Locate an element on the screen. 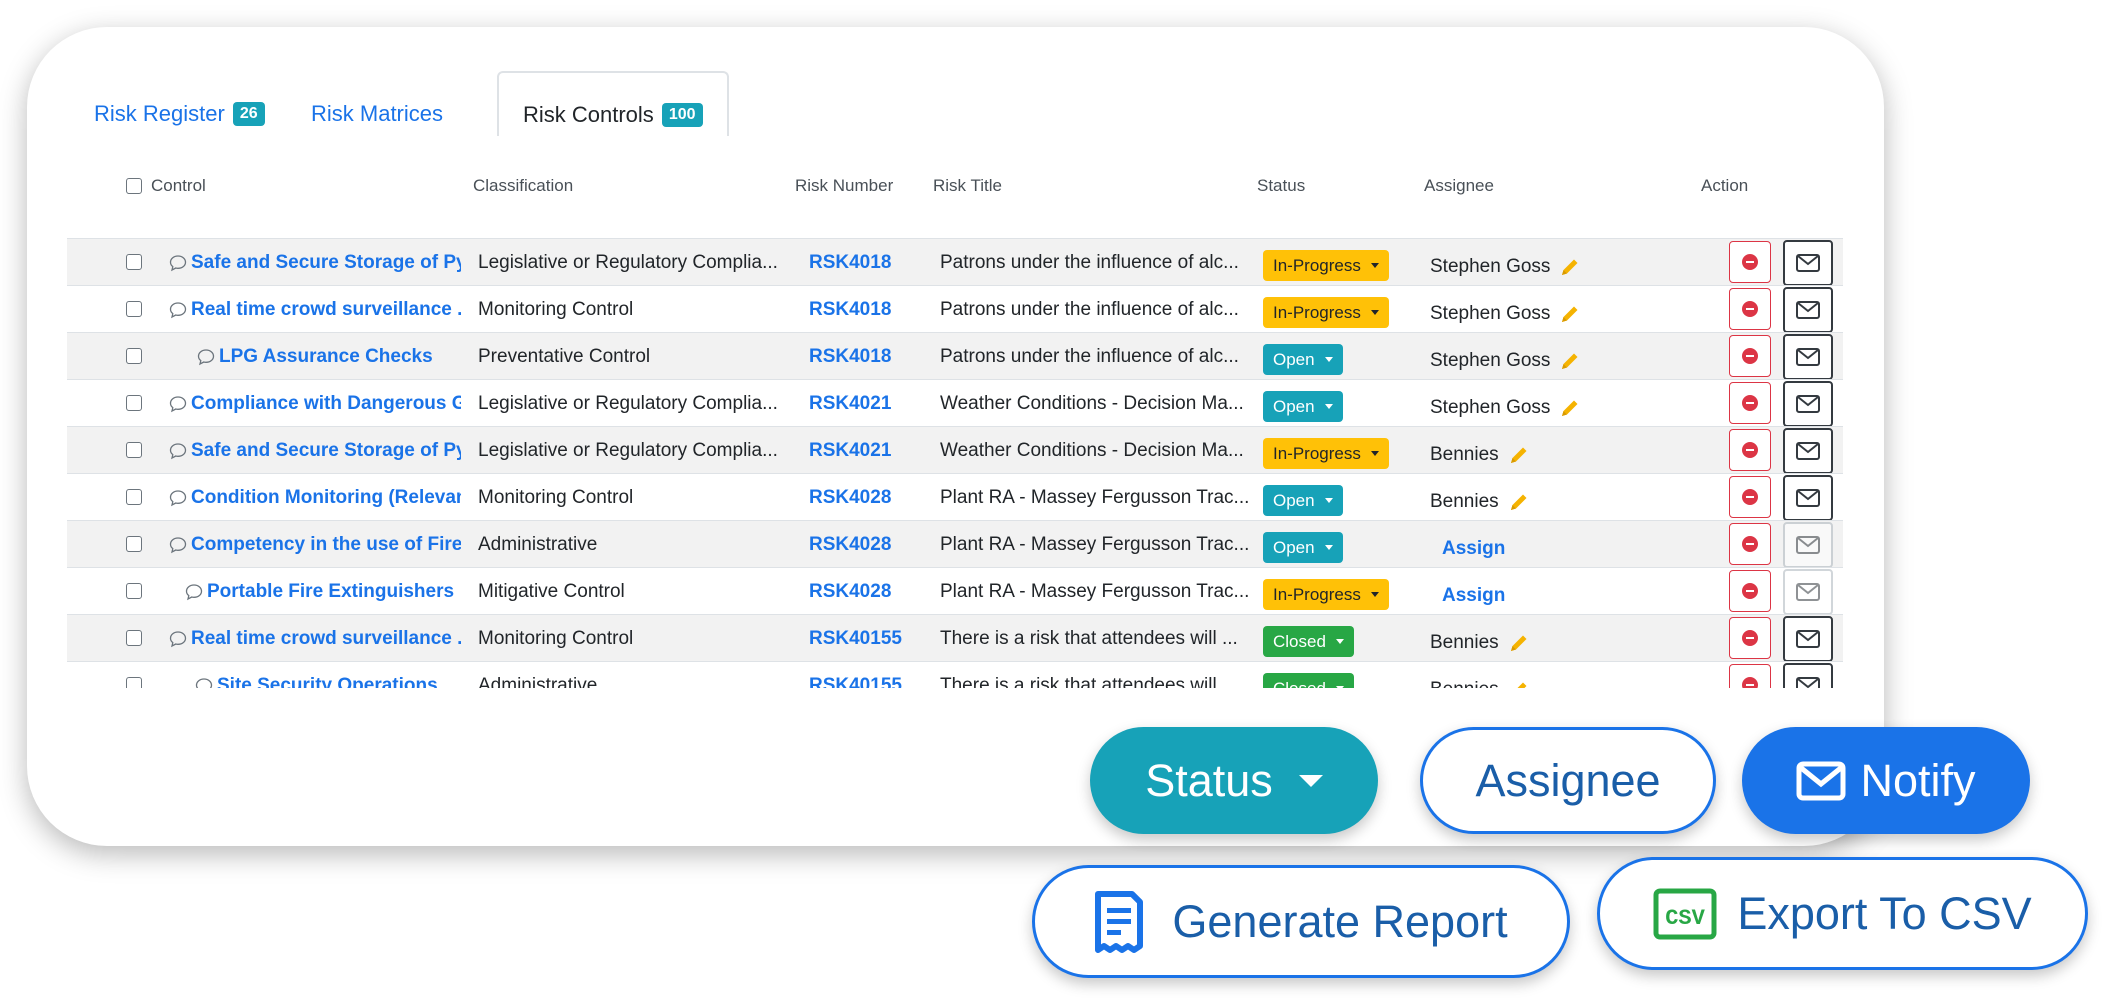 The width and height of the screenshot is (2110, 998). header-status: Status is located at coordinates (1281, 186).